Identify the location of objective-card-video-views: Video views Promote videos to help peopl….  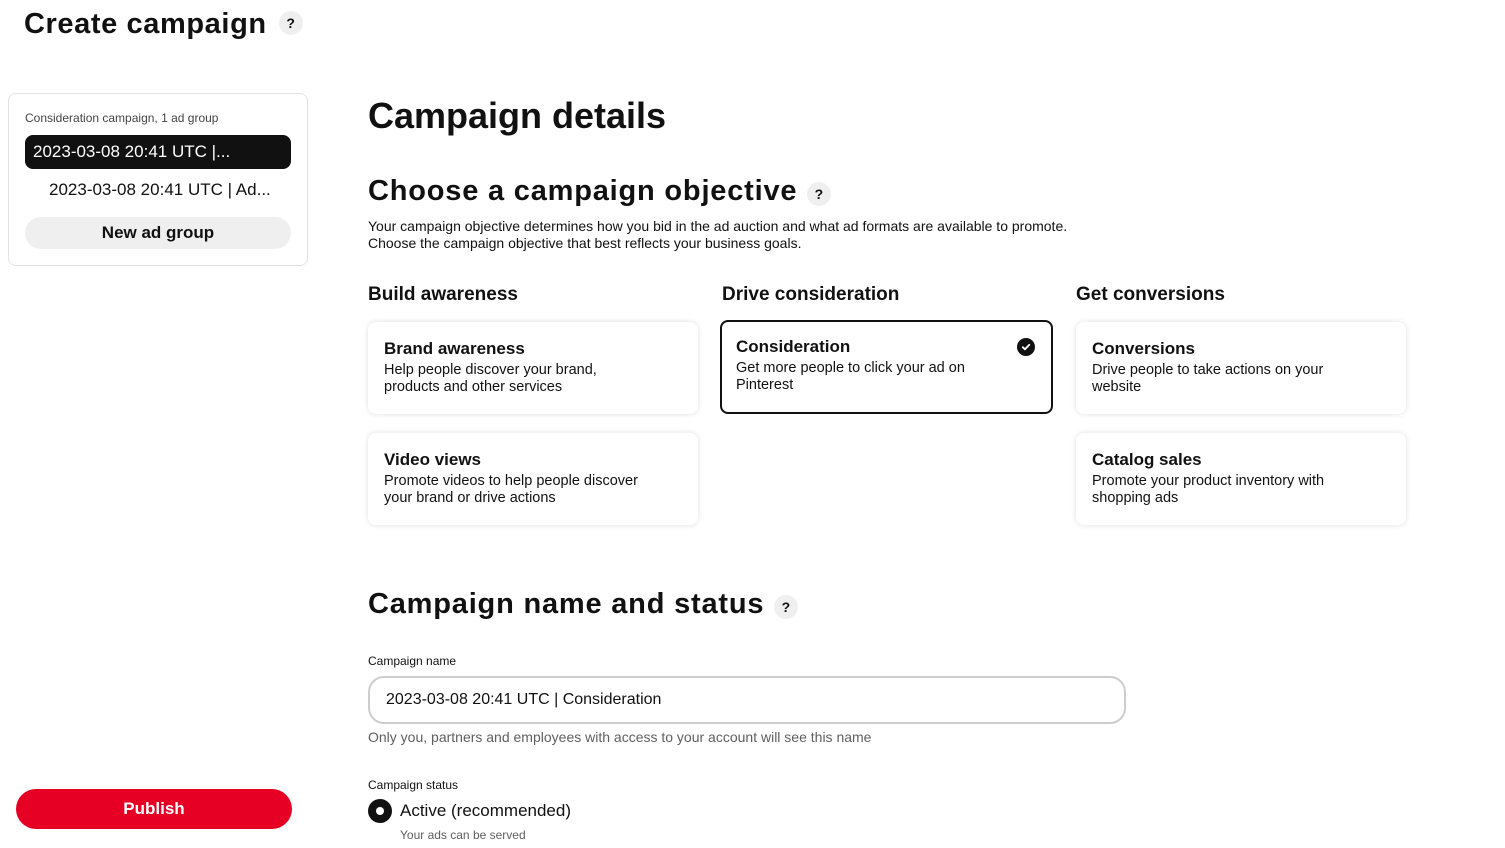
(533, 479).